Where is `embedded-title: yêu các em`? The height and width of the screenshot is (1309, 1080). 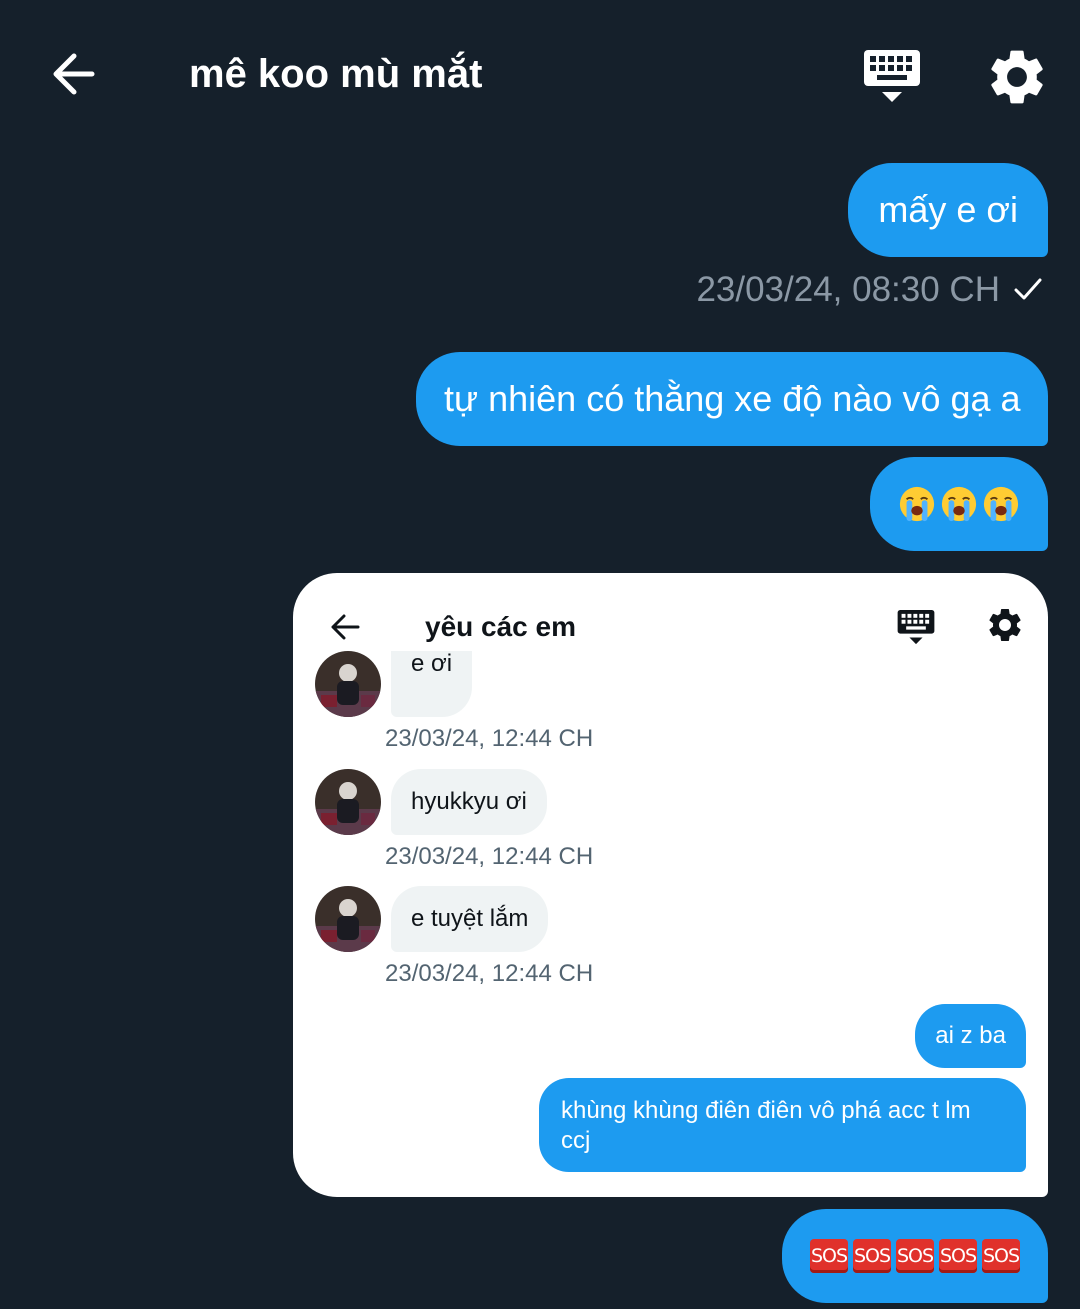
embedded-title: yêu các em is located at coordinates (500, 626).